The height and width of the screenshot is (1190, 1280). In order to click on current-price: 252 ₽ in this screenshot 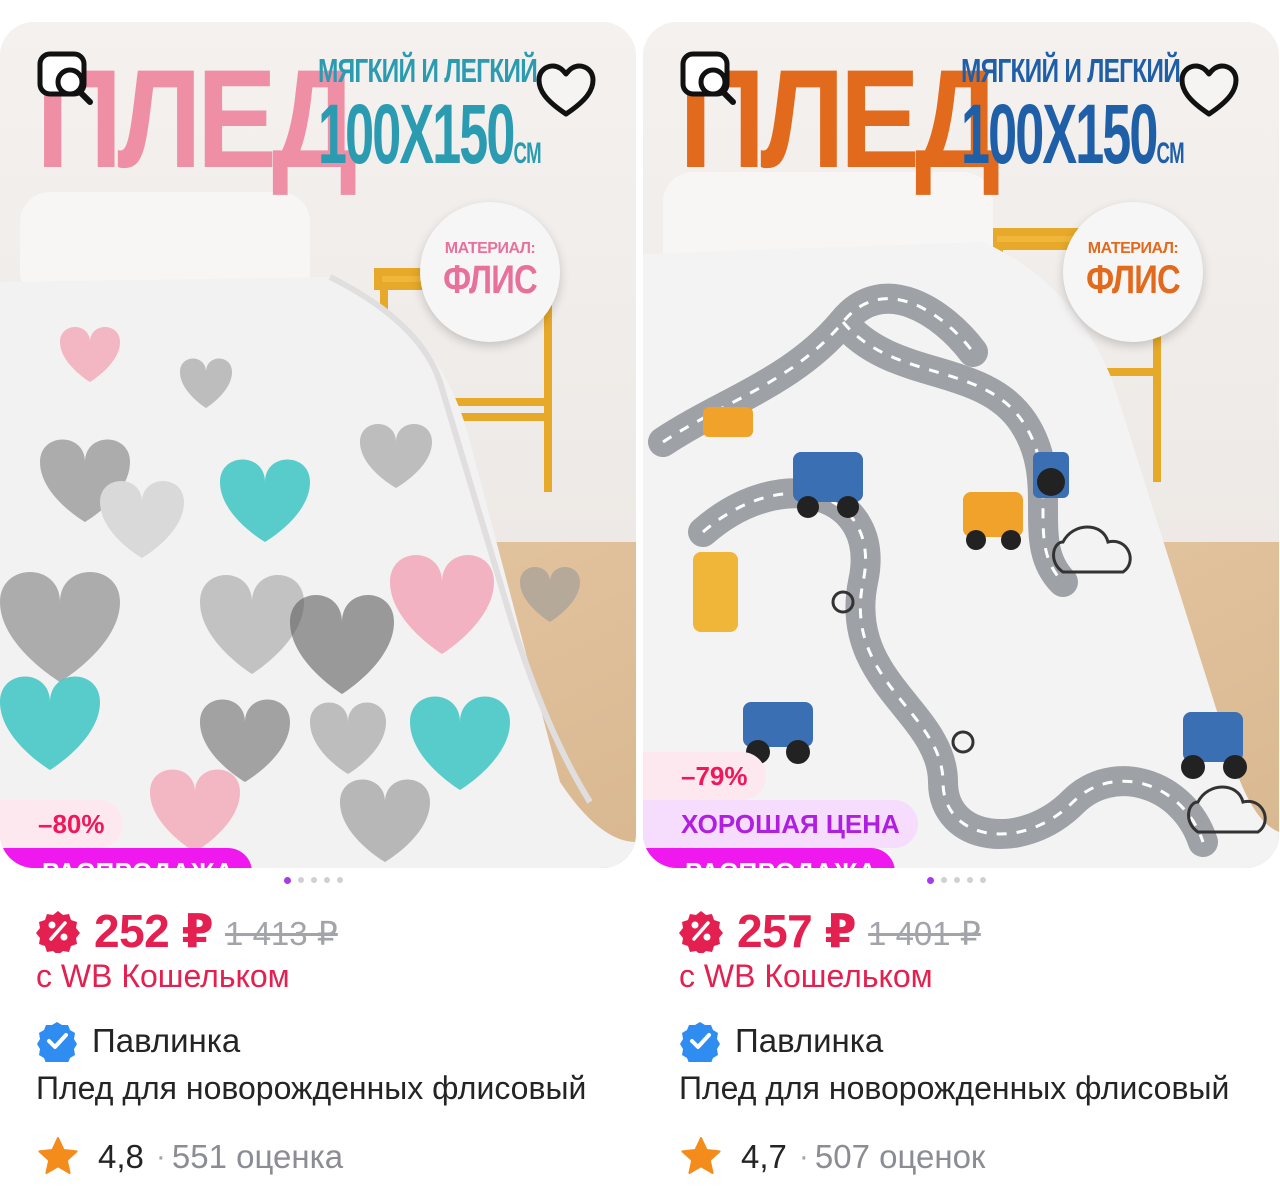, I will do `click(154, 931)`.